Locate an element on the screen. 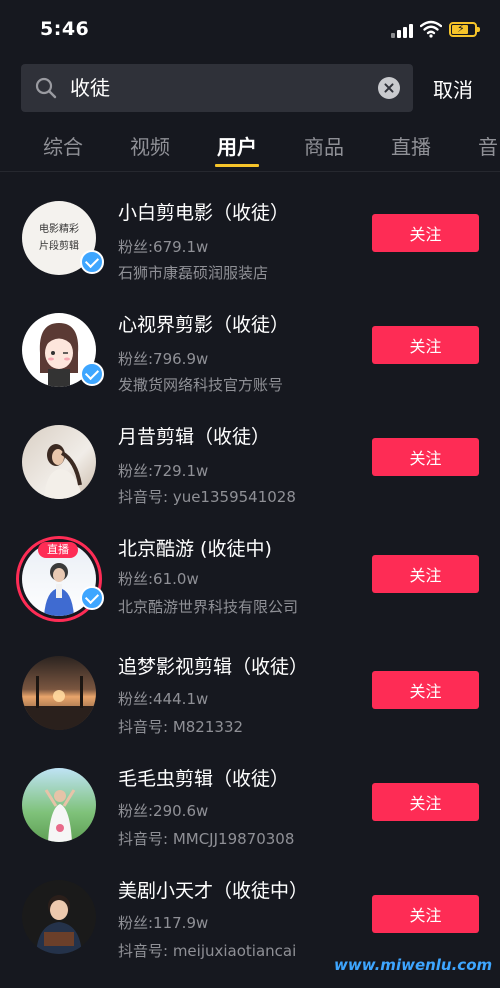 This screenshot has width=500, height=988. user-description: 发撒货网络科技官方账号 is located at coordinates (201, 385).